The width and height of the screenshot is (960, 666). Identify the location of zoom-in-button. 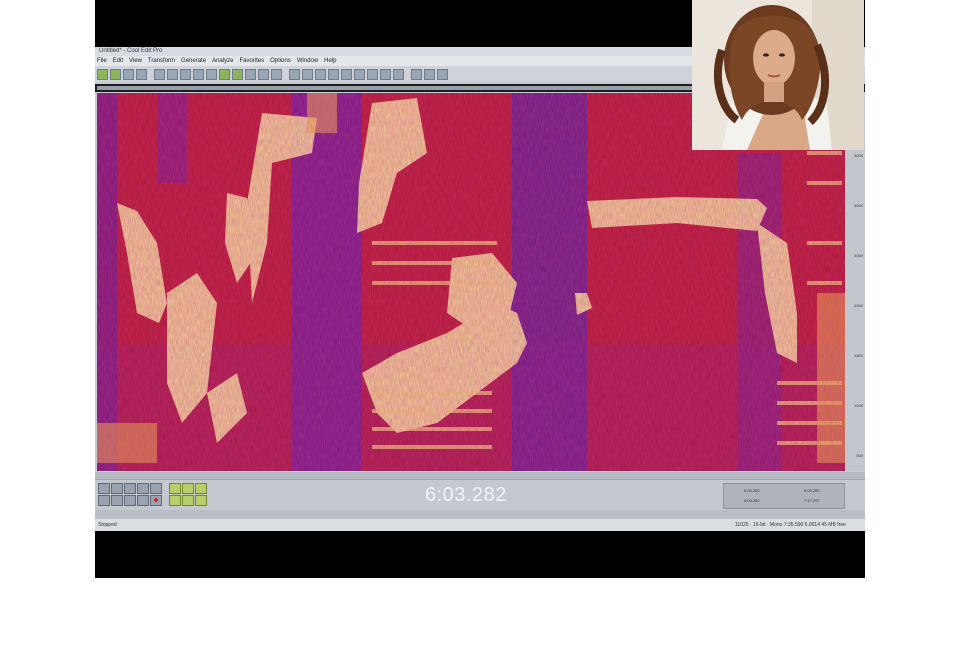
(175, 488).